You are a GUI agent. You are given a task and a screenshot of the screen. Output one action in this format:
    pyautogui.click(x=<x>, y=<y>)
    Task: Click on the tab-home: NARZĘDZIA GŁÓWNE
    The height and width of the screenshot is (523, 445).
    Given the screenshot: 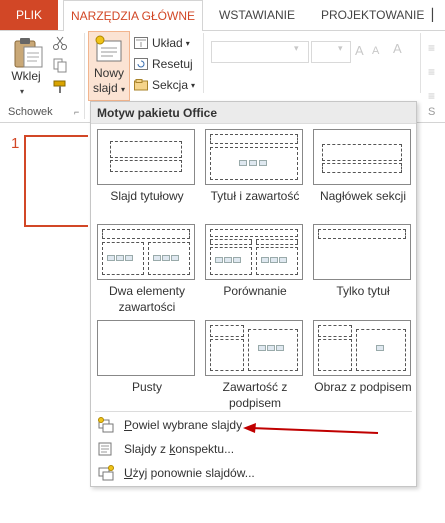 What is the action you would take?
    pyautogui.click(x=133, y=15)
    